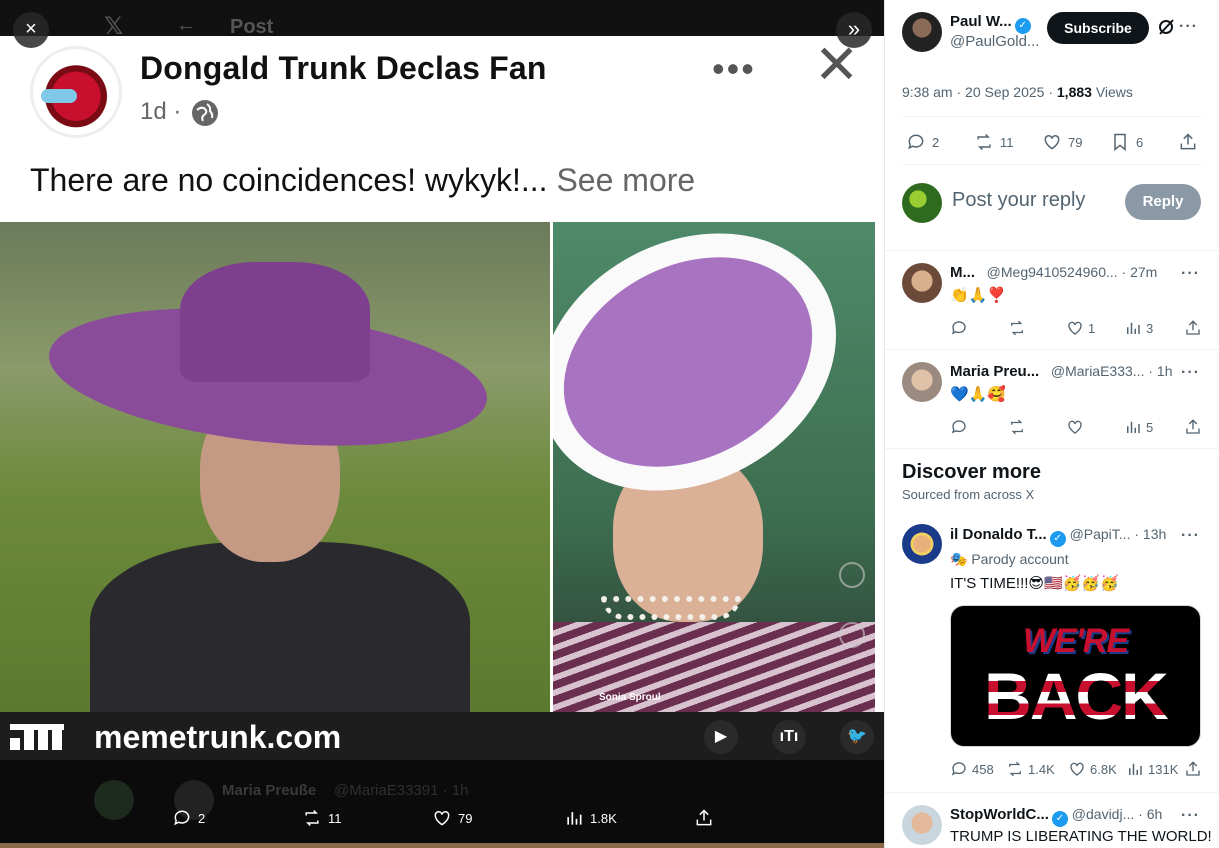 The image size is (1219, 848). What do you see at coordinates (1075, 427) in the screenshot?
I see `like-button` at bounding box center [1075, 427].